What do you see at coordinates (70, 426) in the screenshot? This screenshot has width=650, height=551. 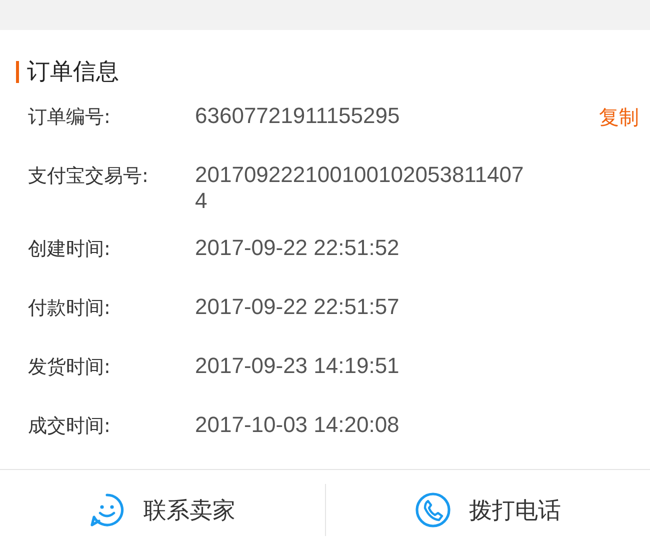 I see `field-label: 成交时间:` at bounding box center [70, 426].